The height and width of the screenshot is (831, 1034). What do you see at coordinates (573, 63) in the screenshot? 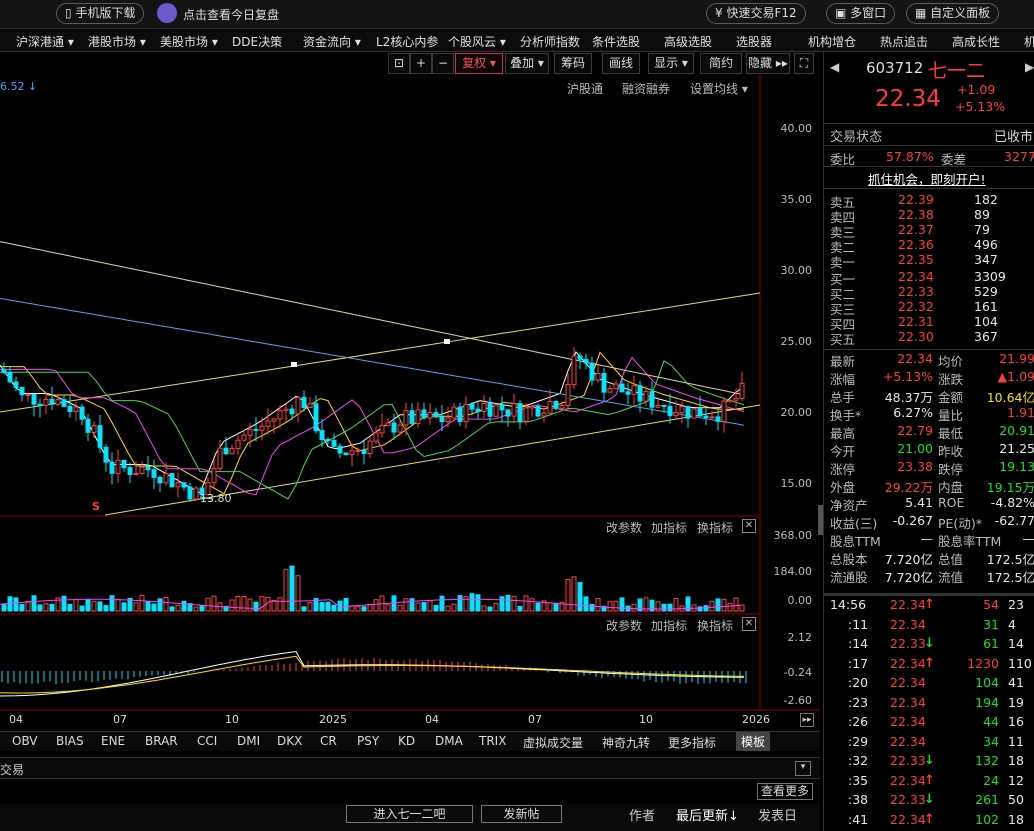
I see `chips-button: 筹码` at bounding box center [573, 63].